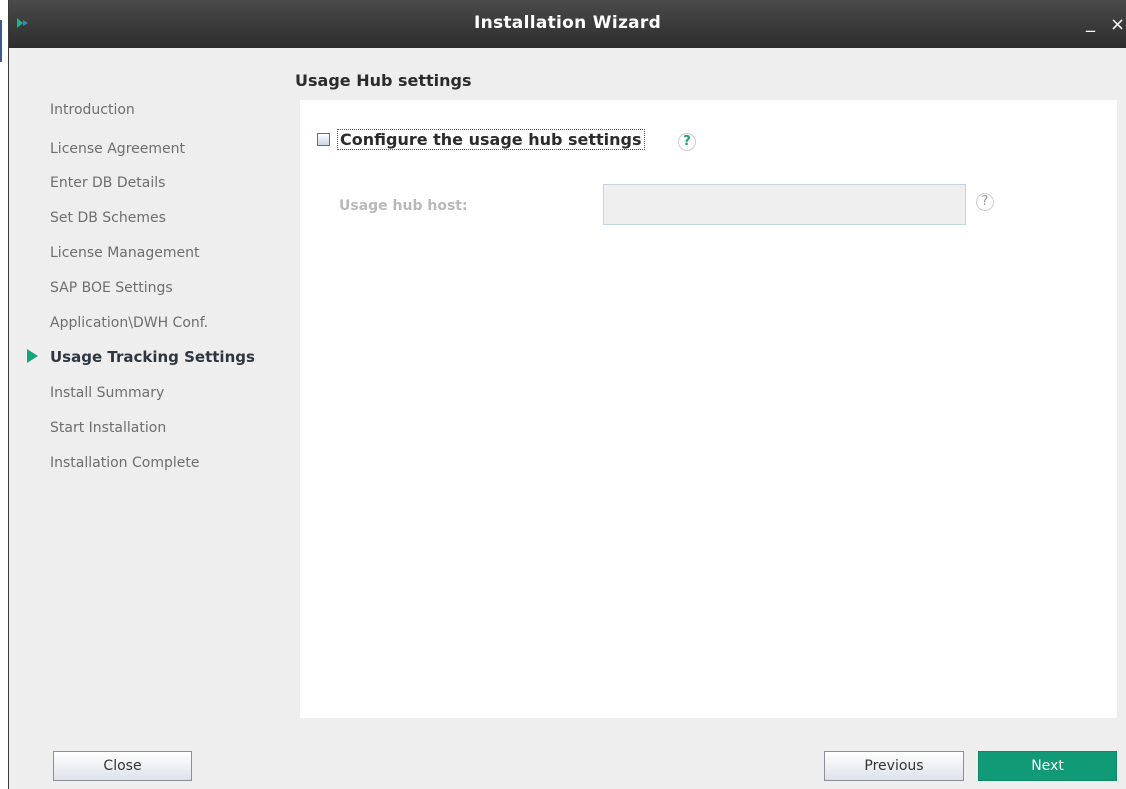 The height and width of the screenshot is (789, 1126). Describe the element at coordinates (122, 766) in the screenshot. I see `close-button: Close` at that location.